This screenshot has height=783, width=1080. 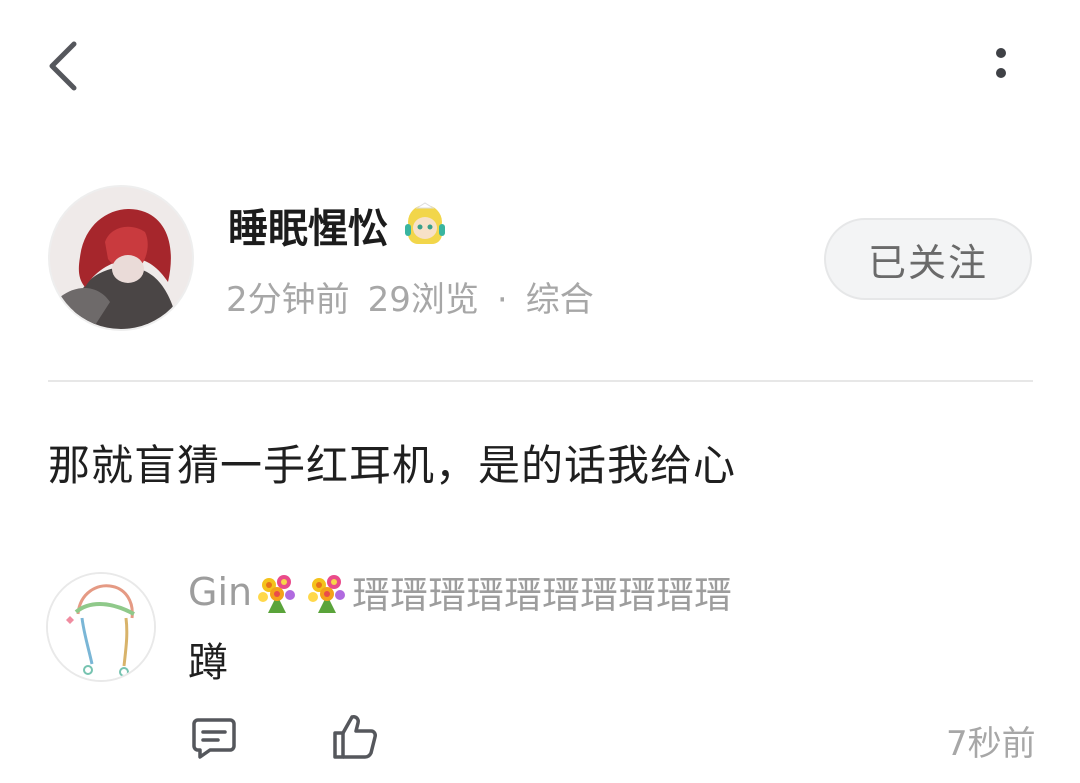 I want to click on post-views: 29浏览, so click(x=423, y=300).